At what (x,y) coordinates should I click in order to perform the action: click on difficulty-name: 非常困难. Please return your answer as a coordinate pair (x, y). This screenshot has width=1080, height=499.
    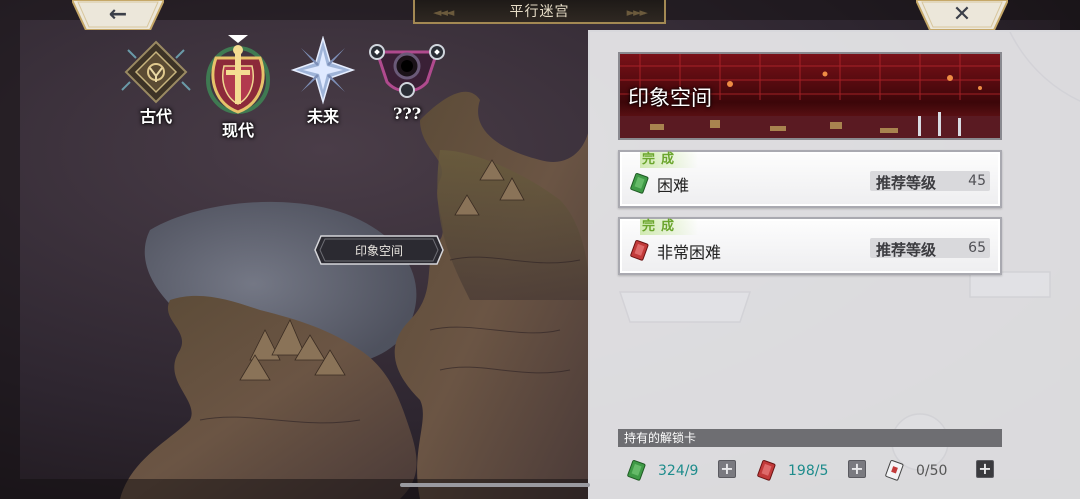
    Looking at the image, I should click on (689, 252).